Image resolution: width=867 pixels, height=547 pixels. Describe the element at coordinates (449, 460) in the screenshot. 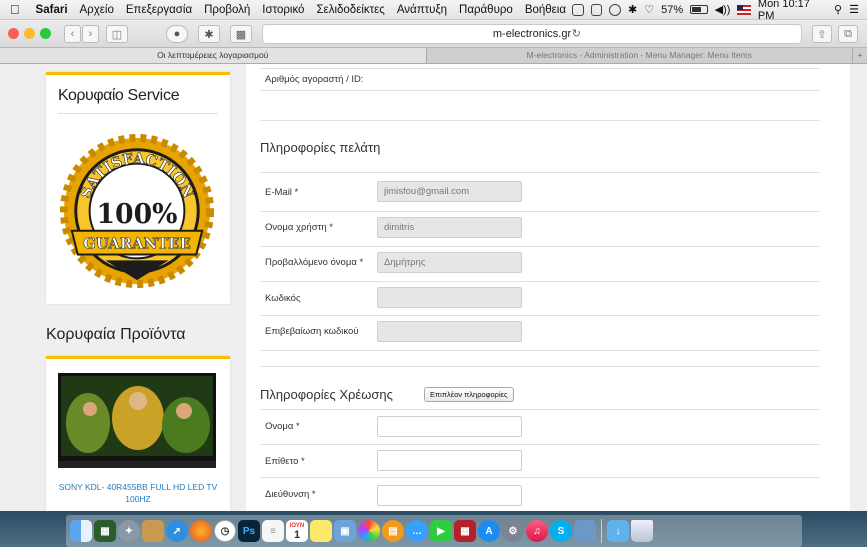

I see `lastname-field` at that location.